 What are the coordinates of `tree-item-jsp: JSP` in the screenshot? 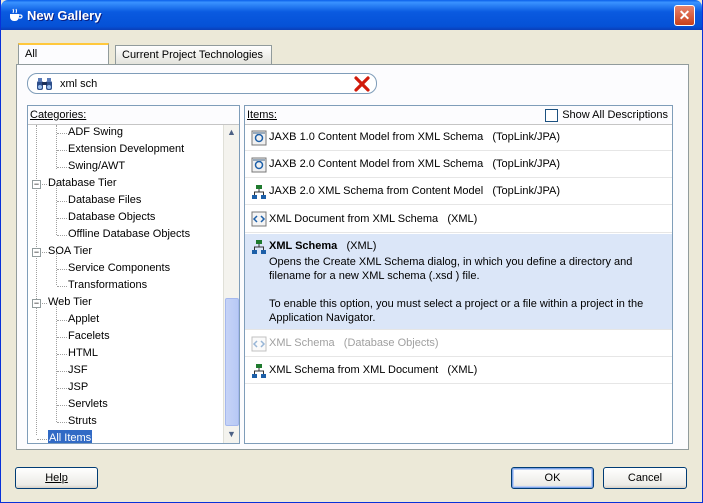 It's located at (78, 387).